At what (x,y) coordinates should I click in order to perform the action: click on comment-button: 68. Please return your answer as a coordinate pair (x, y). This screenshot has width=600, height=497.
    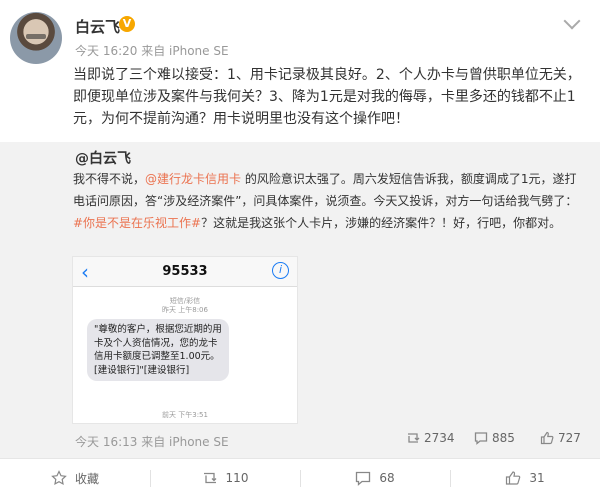
    Looking at the image, I should click on (375, 478).